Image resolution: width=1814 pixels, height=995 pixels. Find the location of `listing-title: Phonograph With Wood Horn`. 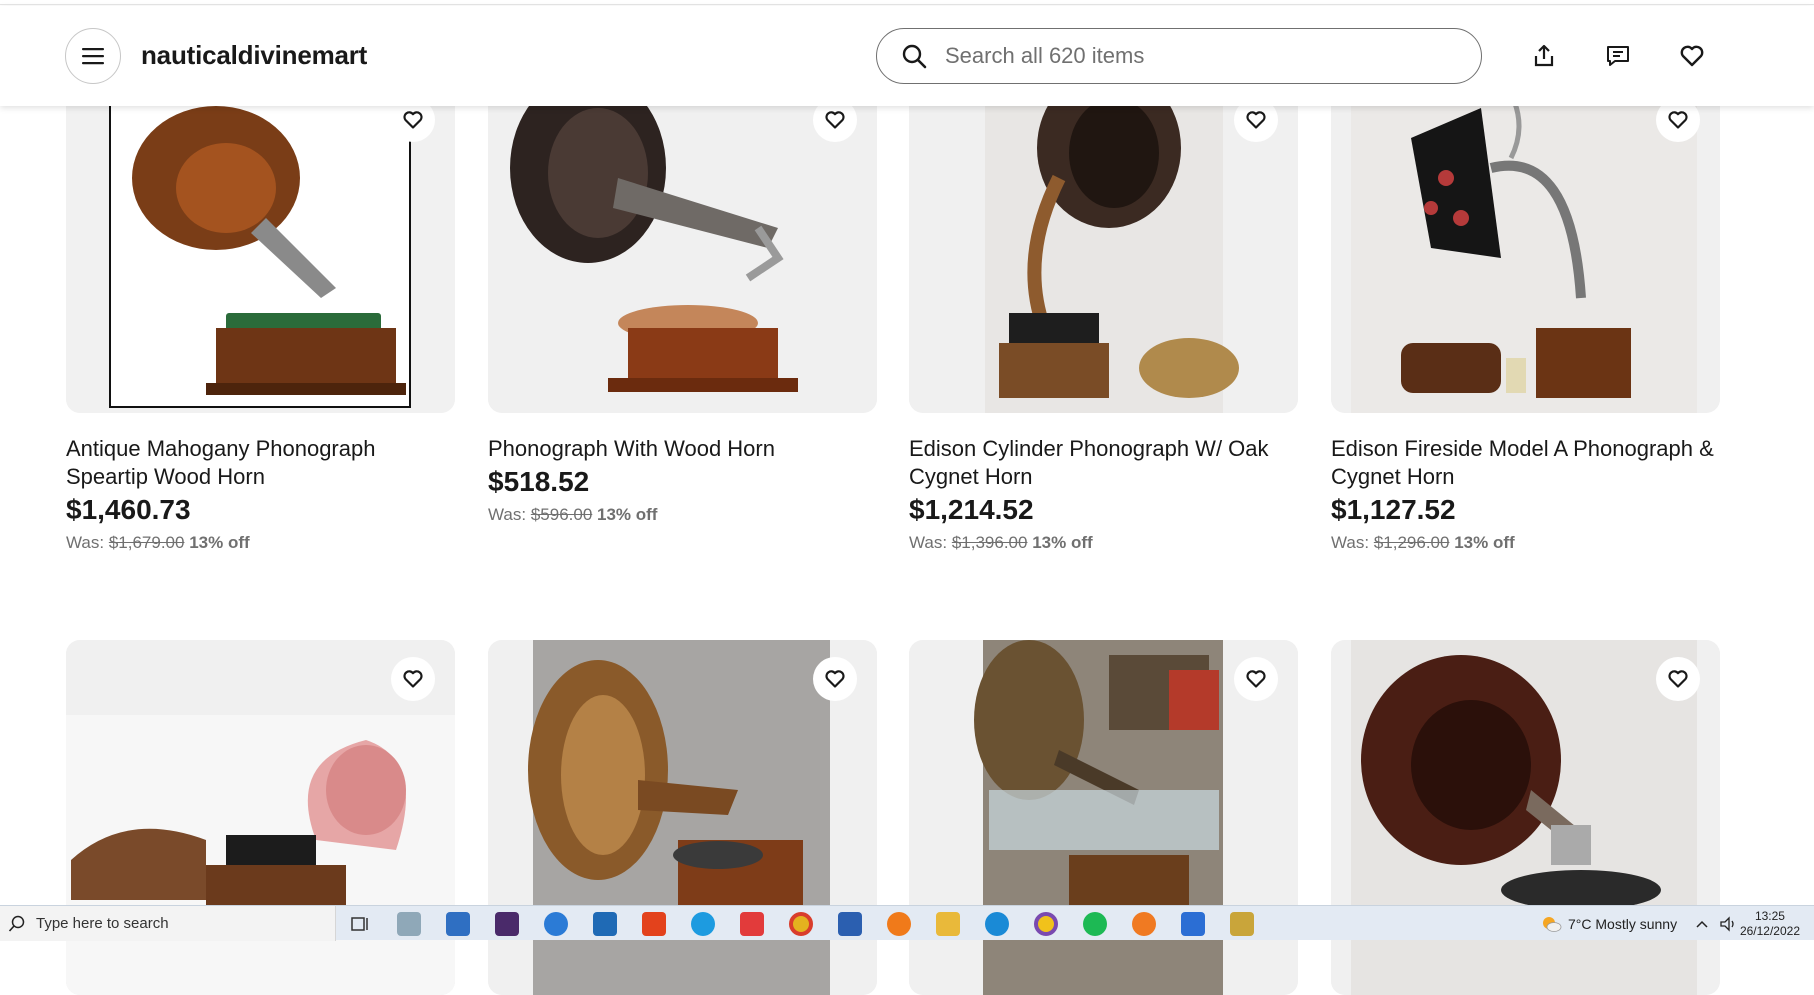

listing-title: Phonograph With Wood Horn is located at coordinates (682, 449).